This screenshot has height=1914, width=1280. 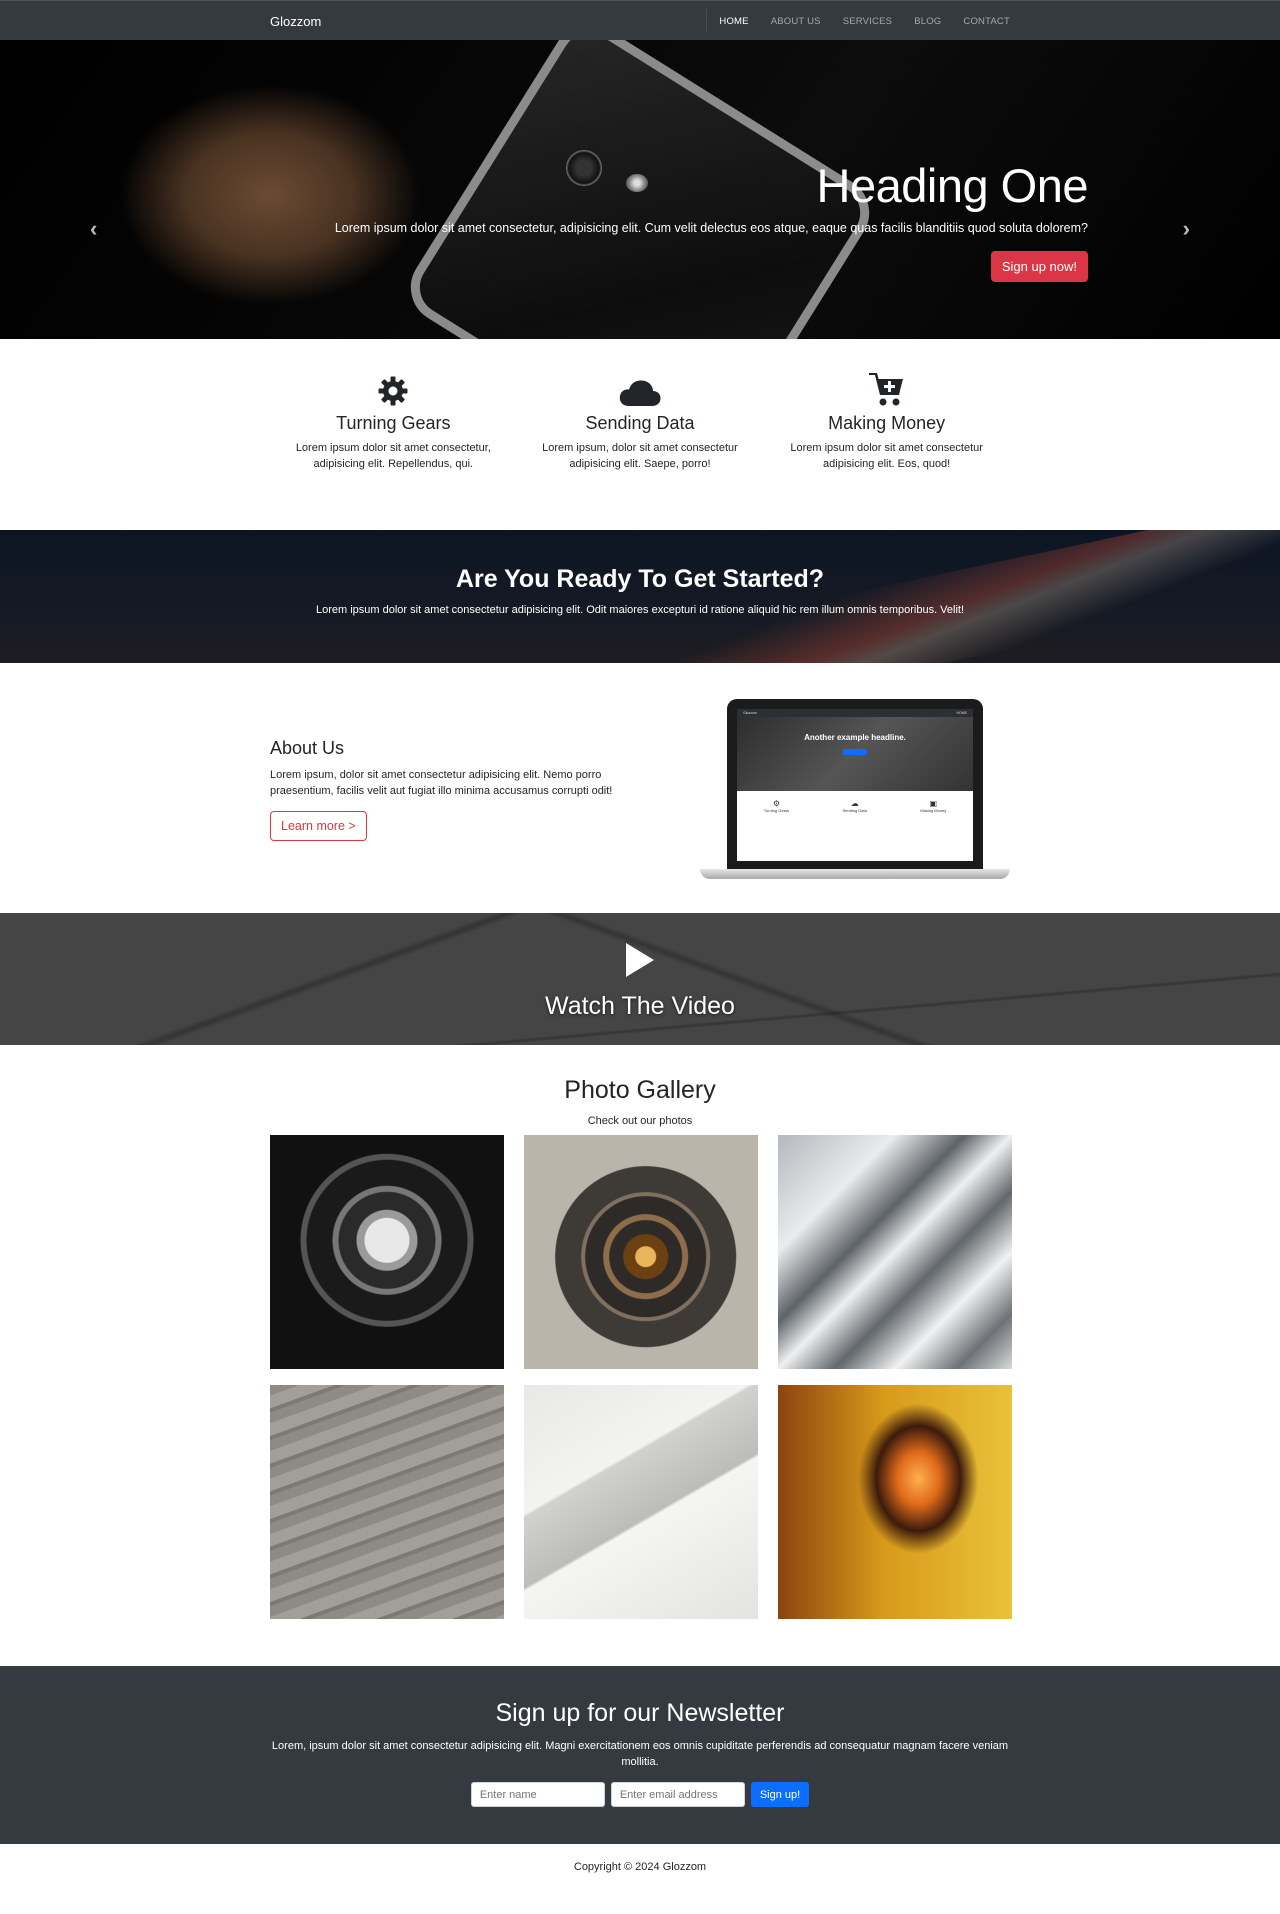 I want to click on cloud-icon, so click(x=640, y=389).